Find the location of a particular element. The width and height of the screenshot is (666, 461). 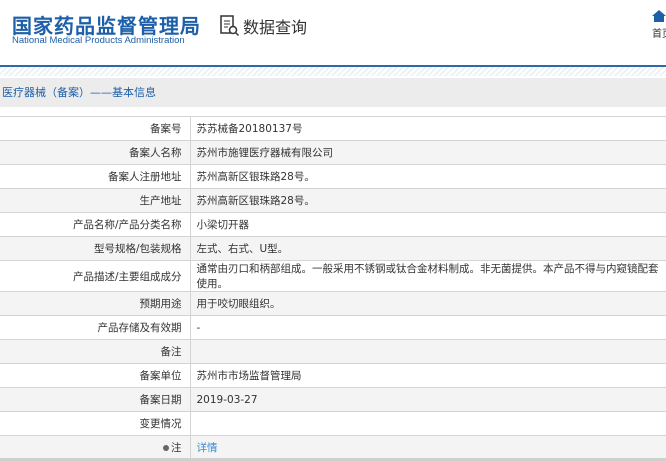

data-query-heading: 数据查询 is located at coordinates (263, 26).